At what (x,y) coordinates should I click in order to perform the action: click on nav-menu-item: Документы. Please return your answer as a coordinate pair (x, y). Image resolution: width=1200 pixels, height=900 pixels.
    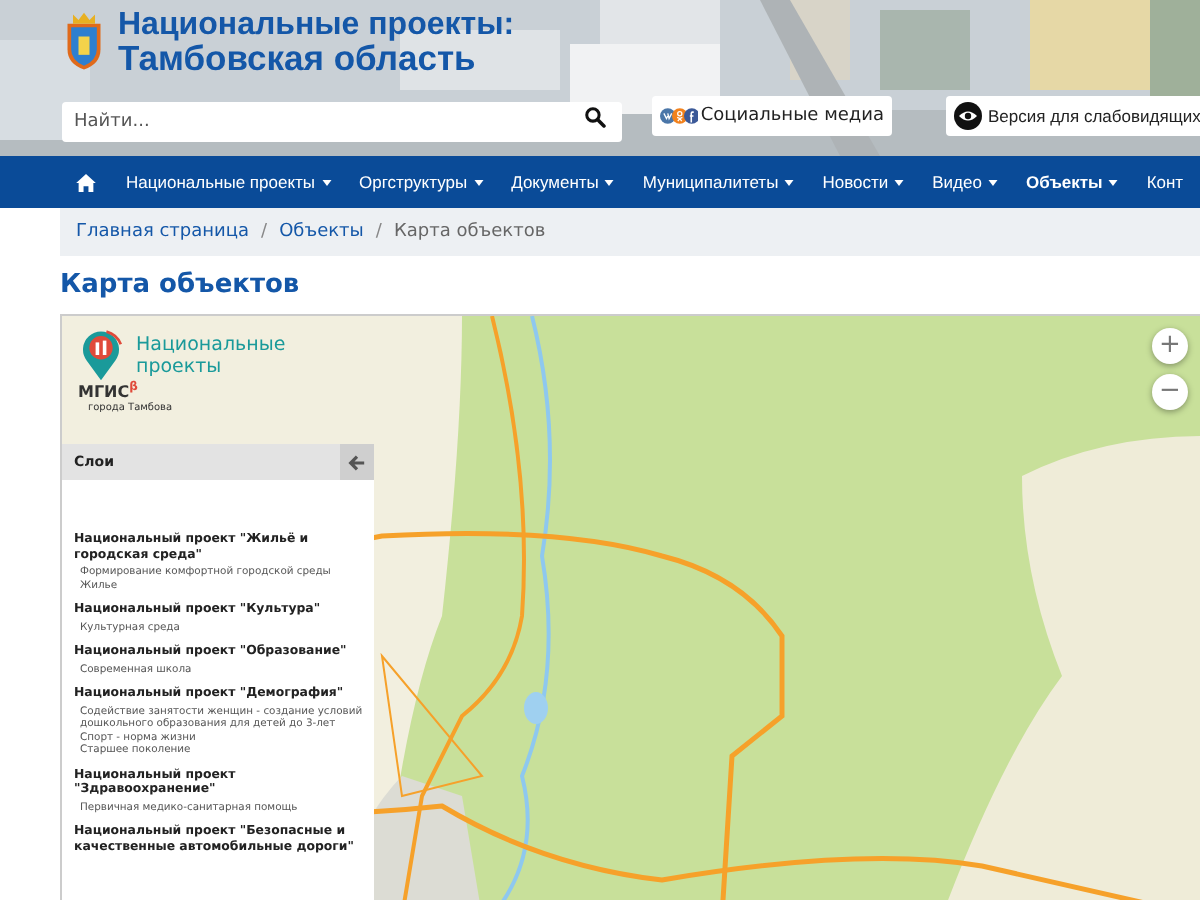
    Looking at the image, I should click on (563, 182).